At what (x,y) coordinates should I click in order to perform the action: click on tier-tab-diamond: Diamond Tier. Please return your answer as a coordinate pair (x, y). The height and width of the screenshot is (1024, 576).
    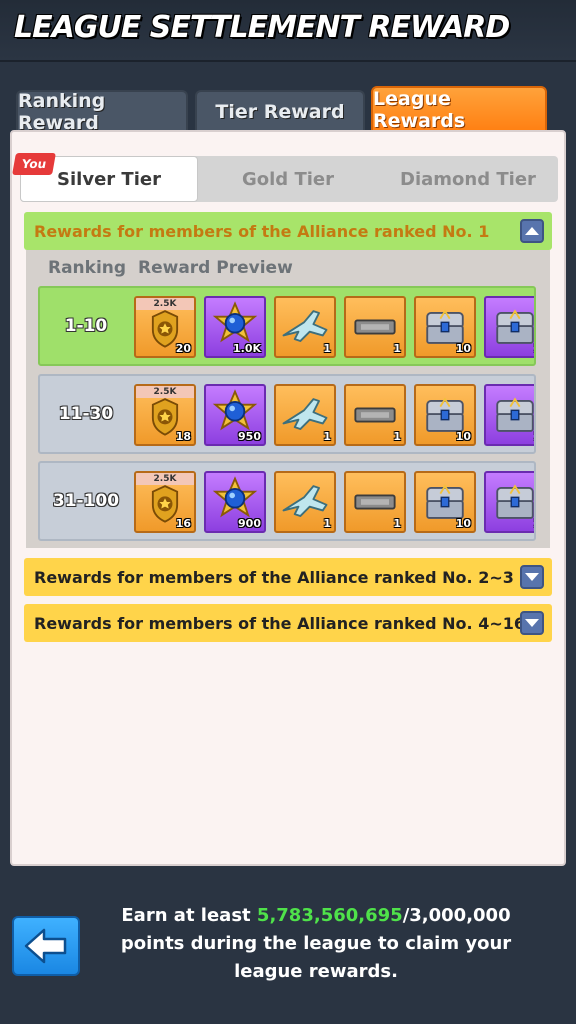
    Looking at the image, I should click on (468, 179).